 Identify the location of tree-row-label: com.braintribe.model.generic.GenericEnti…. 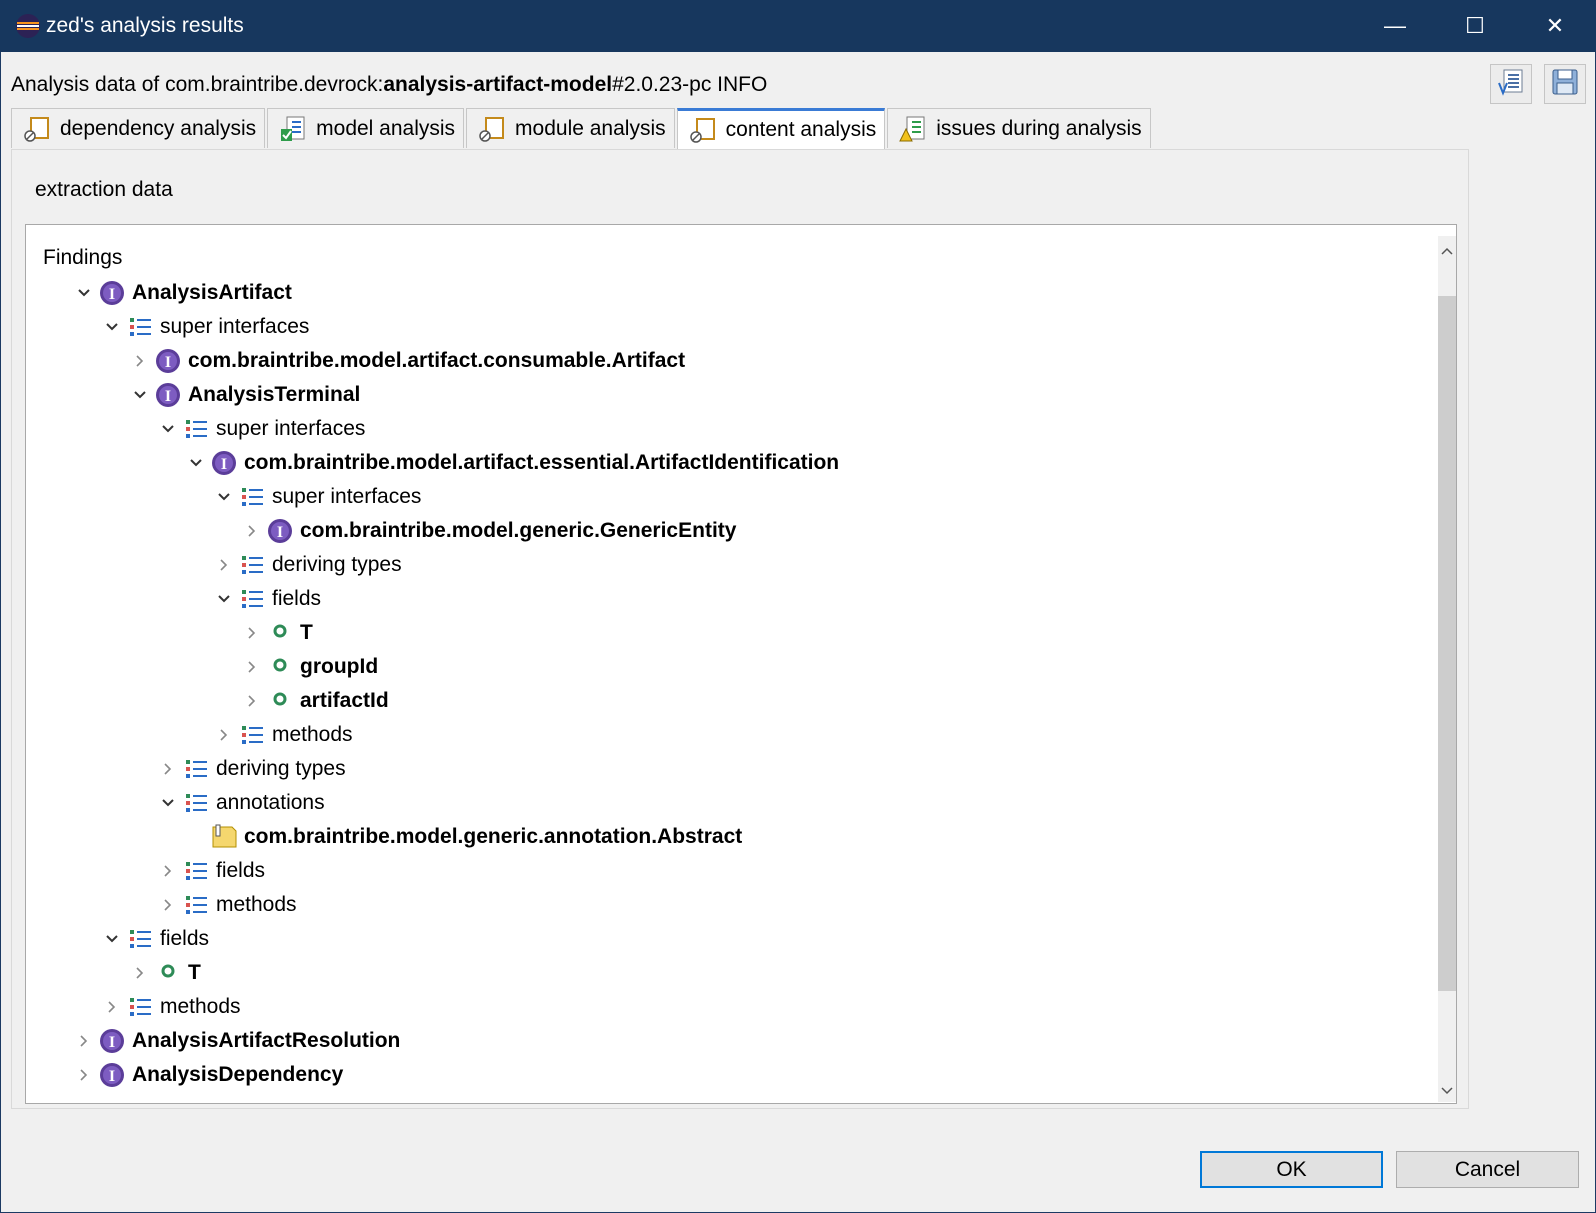
(518, 530).